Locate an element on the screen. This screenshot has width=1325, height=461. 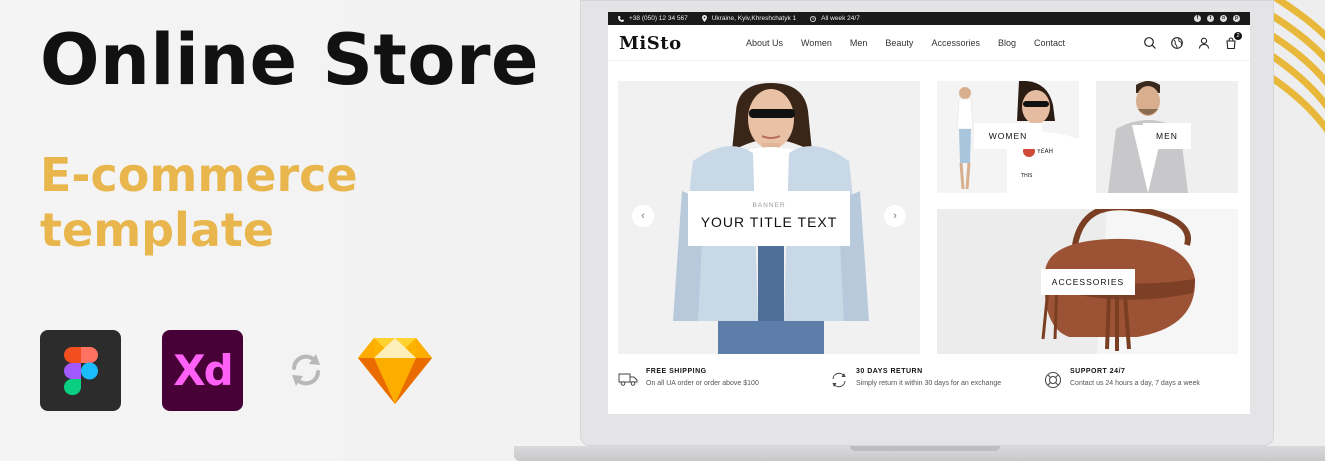
hero-prev-button: ‹ is located at coordinates (643, 216).